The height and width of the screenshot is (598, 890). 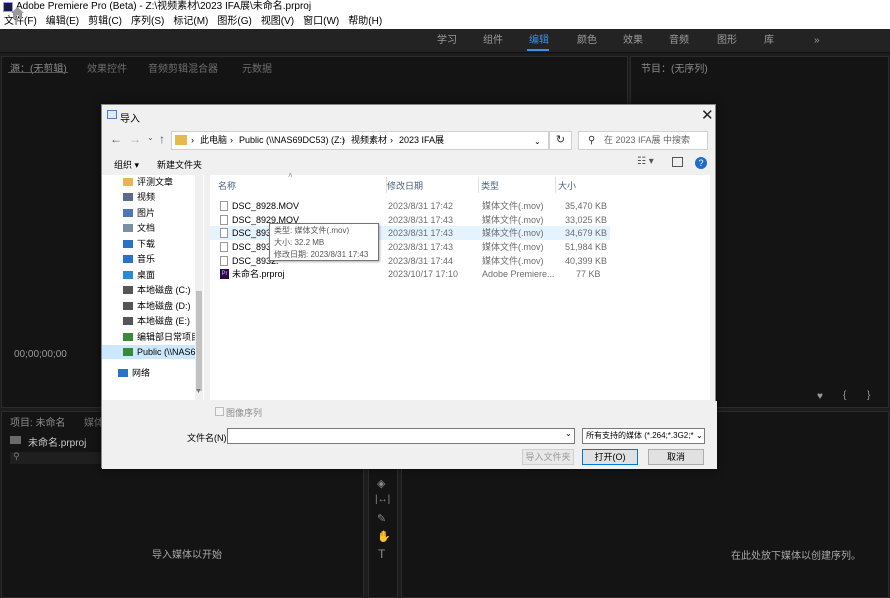 I want to click on organize-button: 组织 ▾, so click(x=126, y=164).